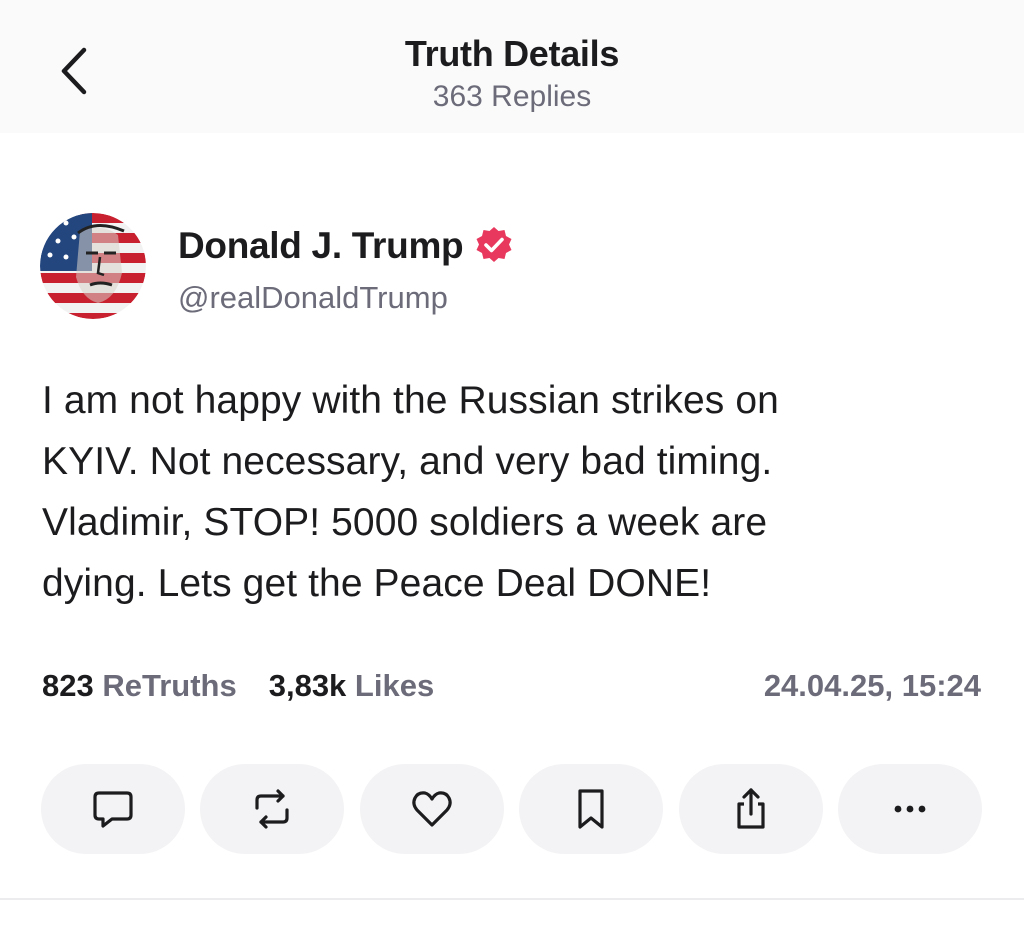 The image size is (1024, 933). I want to click on heart-icon, so click(432, 809).